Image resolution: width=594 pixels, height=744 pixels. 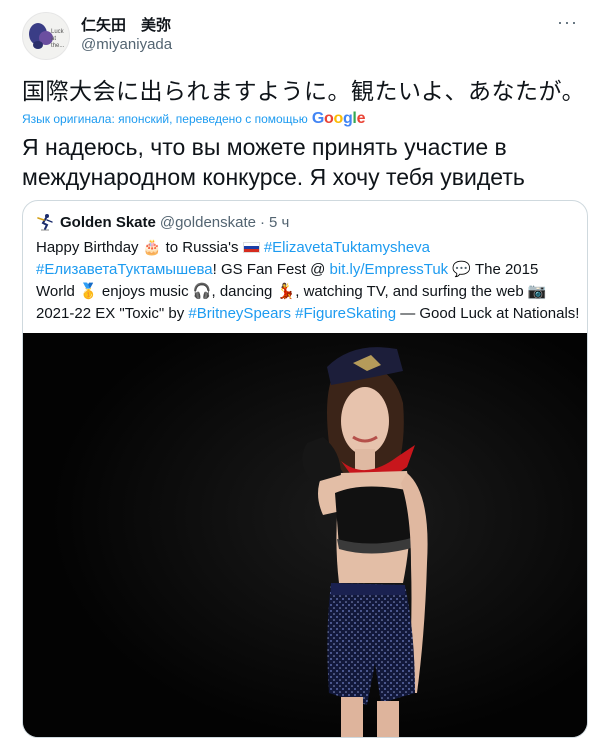 What do you see at coordinates (208, 222) in the screenshot?
I see `quote-author-handle: @goldenskate` at bounding box center [208, 222].